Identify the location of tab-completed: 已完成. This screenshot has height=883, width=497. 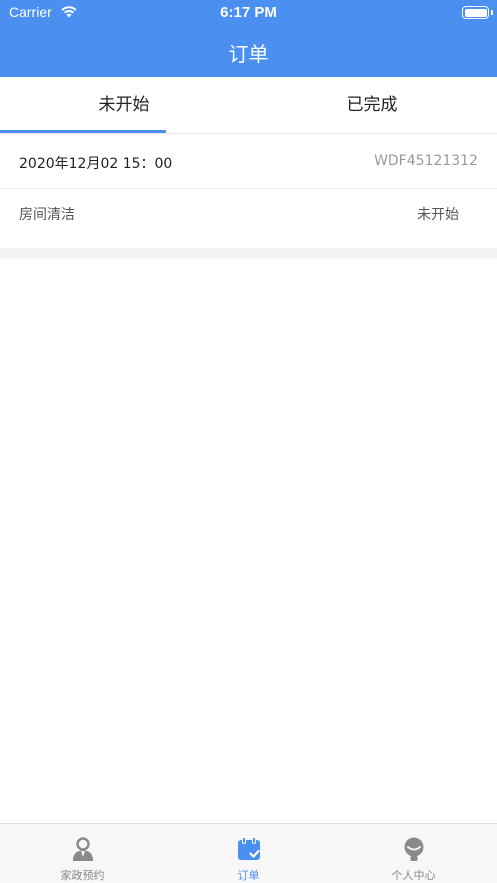
(372, 105).